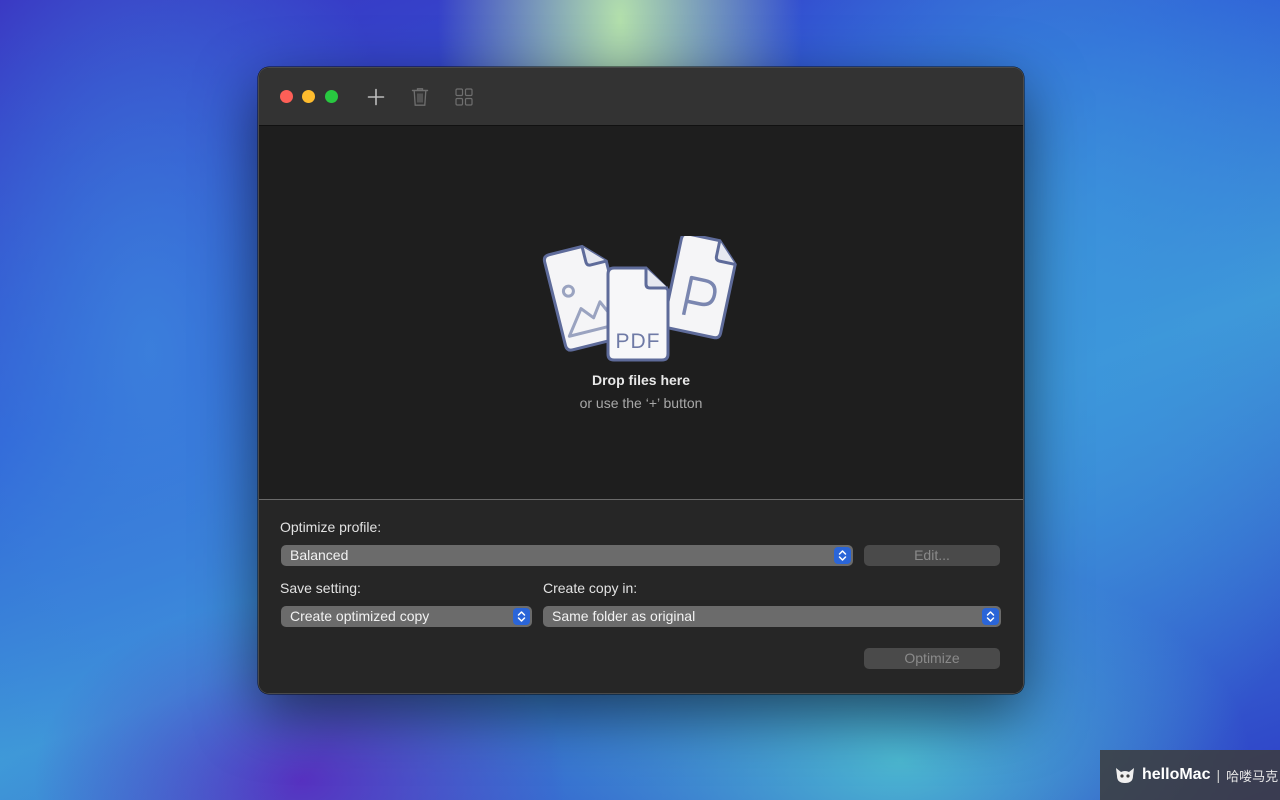 This screenshot has height=800, width=1280. Describe the element at coordinates (319, 555) in the screenshot. I see `optimize-profile-value: Balanced` at that location.